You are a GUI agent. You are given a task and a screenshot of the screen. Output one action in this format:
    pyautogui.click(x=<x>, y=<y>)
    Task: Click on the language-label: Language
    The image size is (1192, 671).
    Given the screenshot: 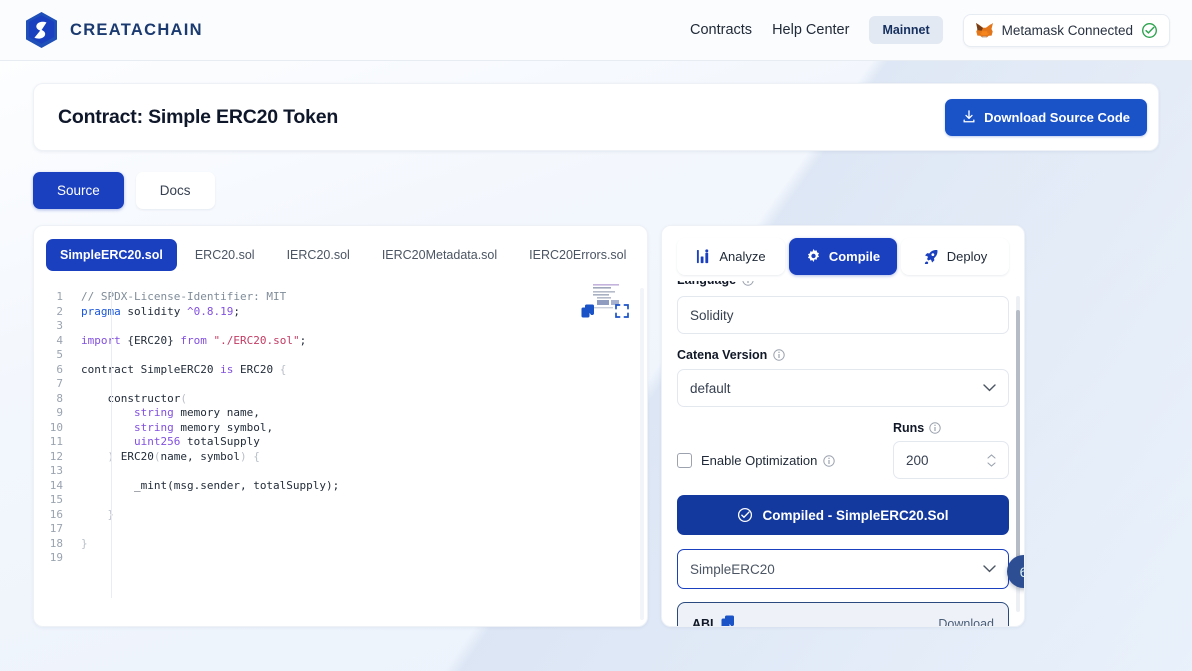 What is the action you would take?
    pyautogui.click(x=843, y=284)
    